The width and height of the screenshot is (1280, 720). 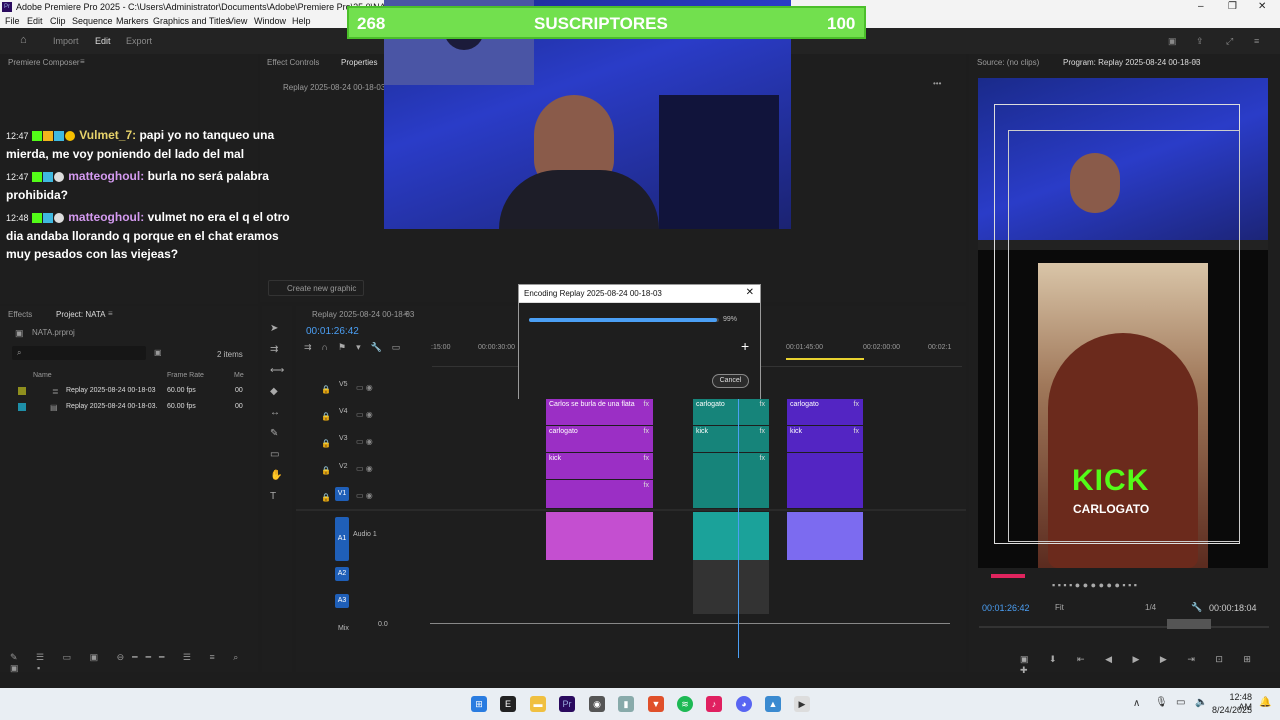 What do you see at coordinates (191, 21) in the screenshot?
I see `menu-graphics: Graphics and Titles` at bounding box center [191, 21].